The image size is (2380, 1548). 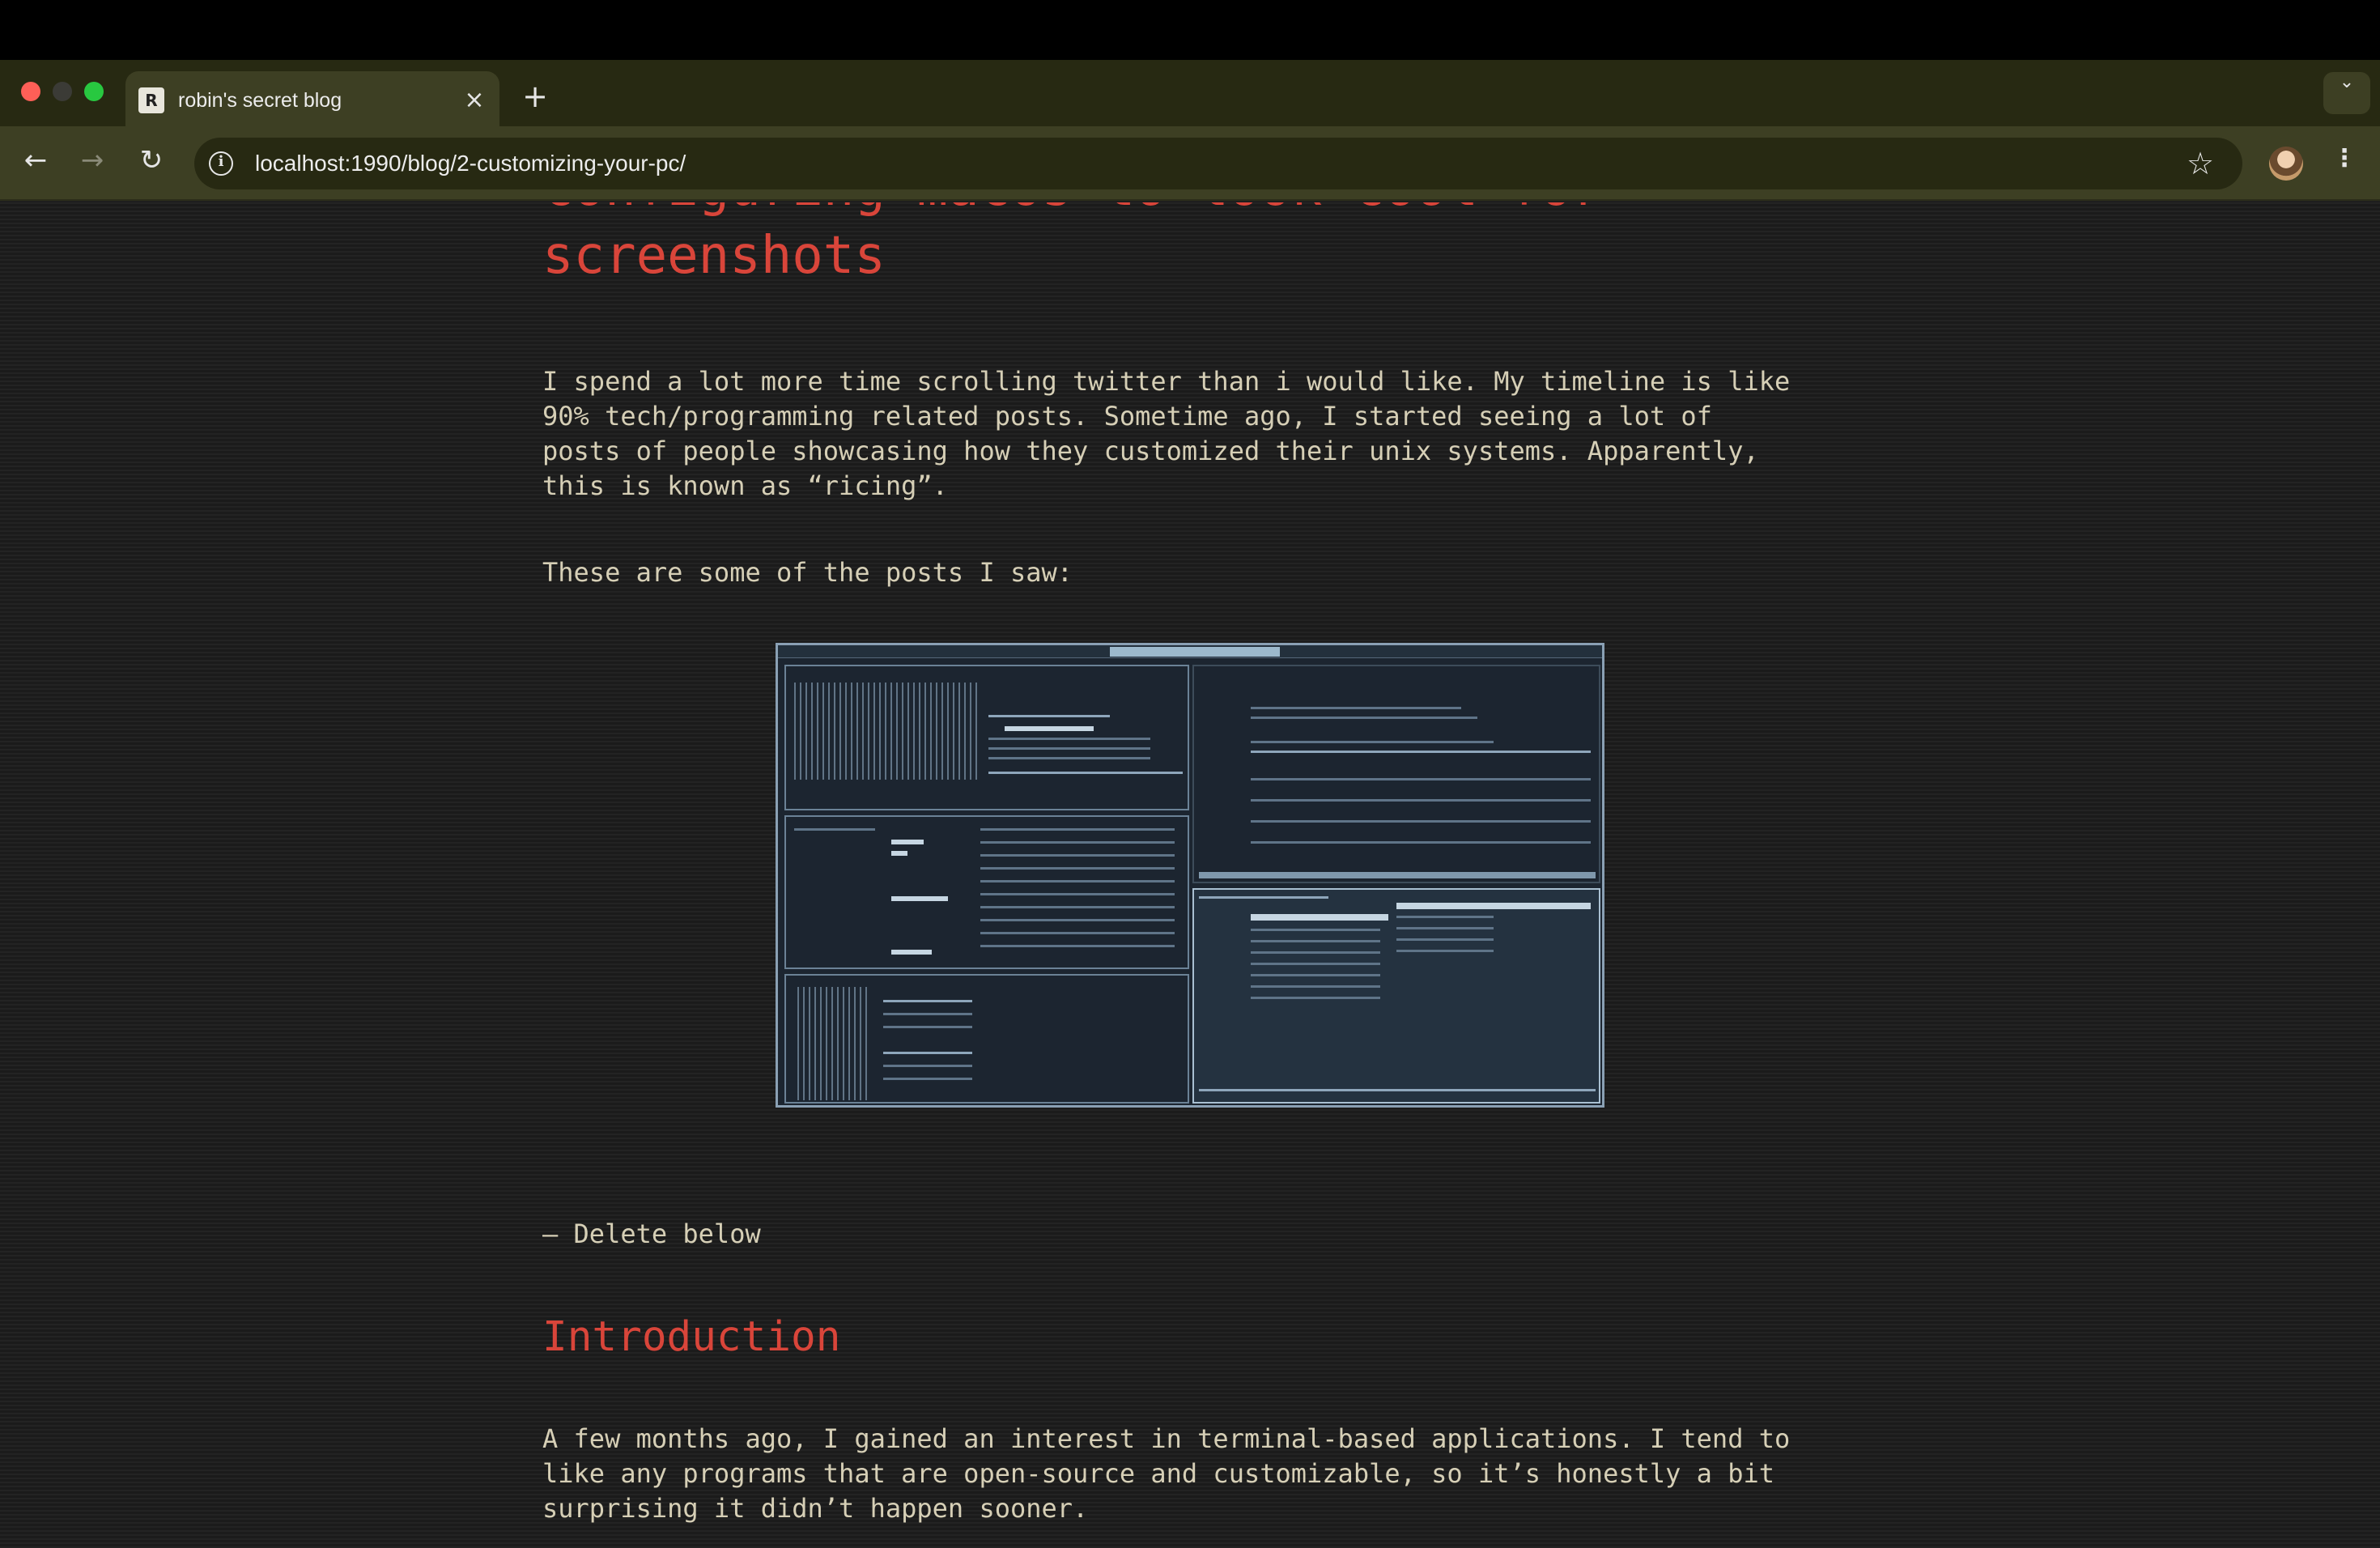 What do you see at coordinates (94, 92) in the screenshot?
I see `maximize-window-button` at bounding box center [94, 92].